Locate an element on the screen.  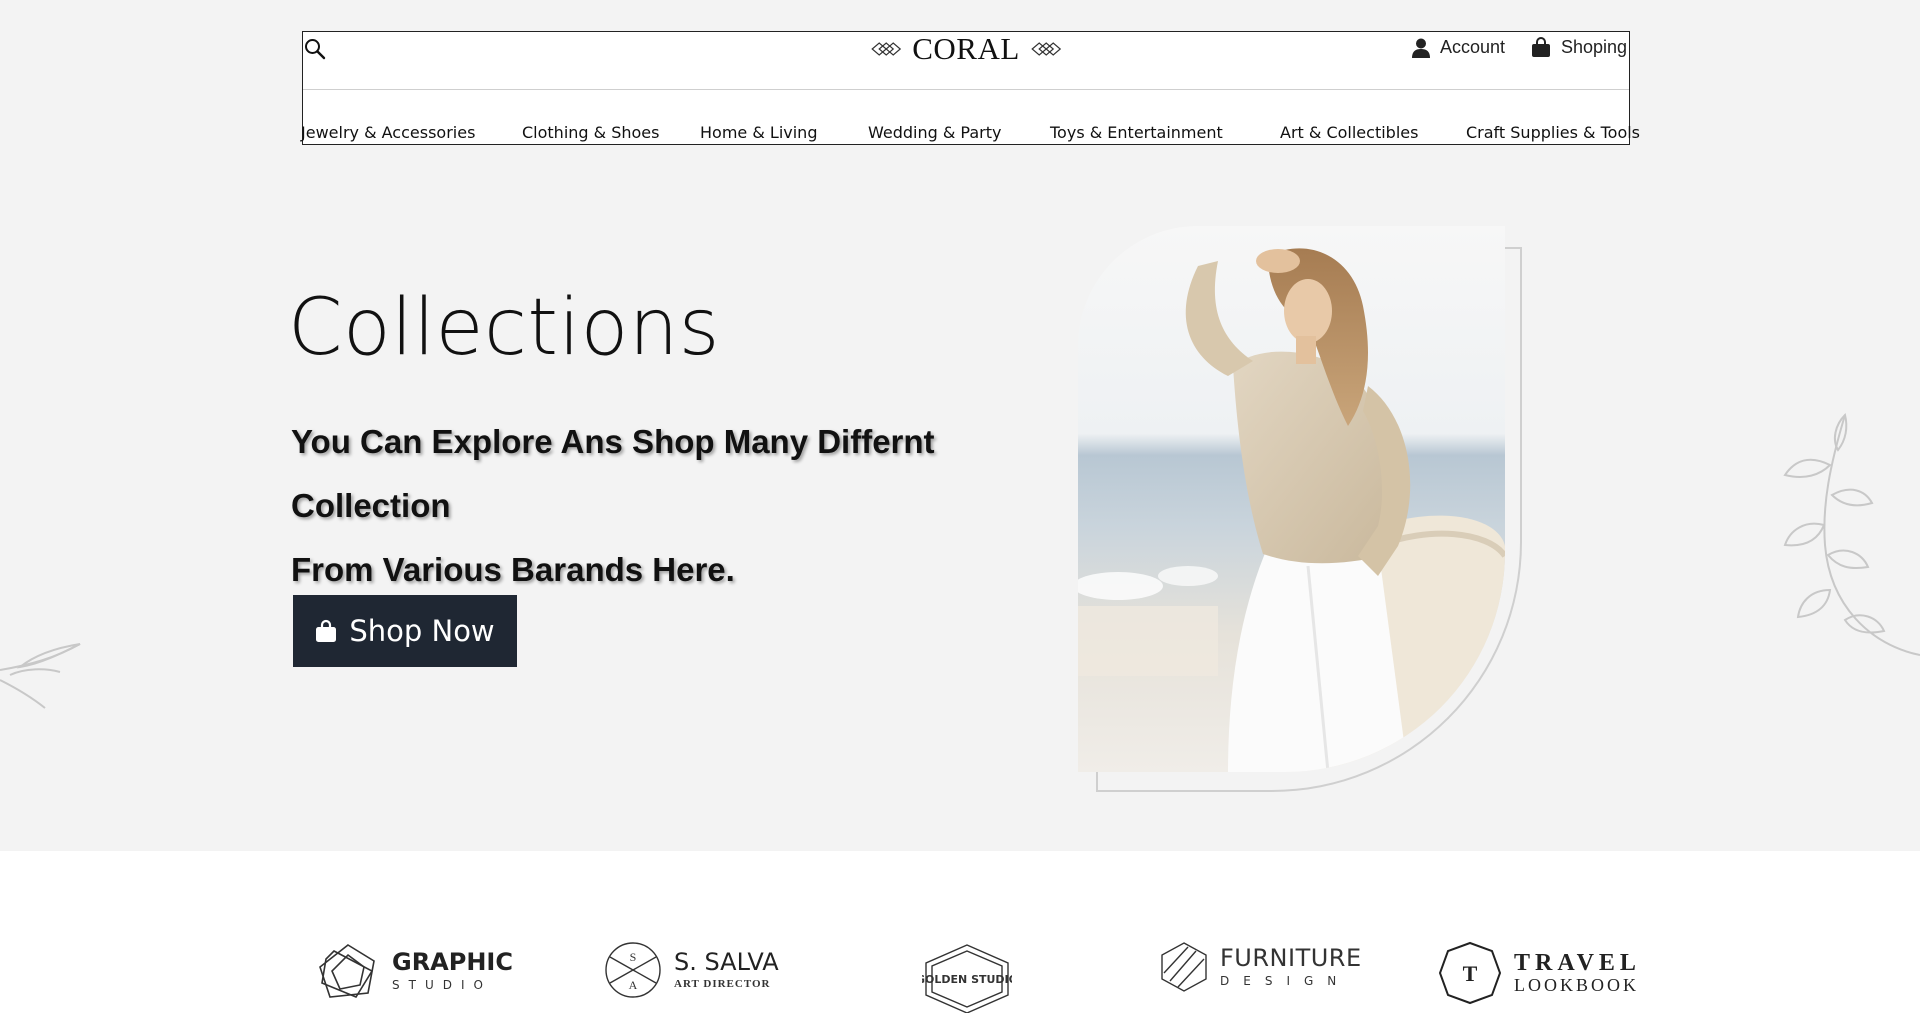
shop-now-label: Shop Now is located at coordinates (422, 631).